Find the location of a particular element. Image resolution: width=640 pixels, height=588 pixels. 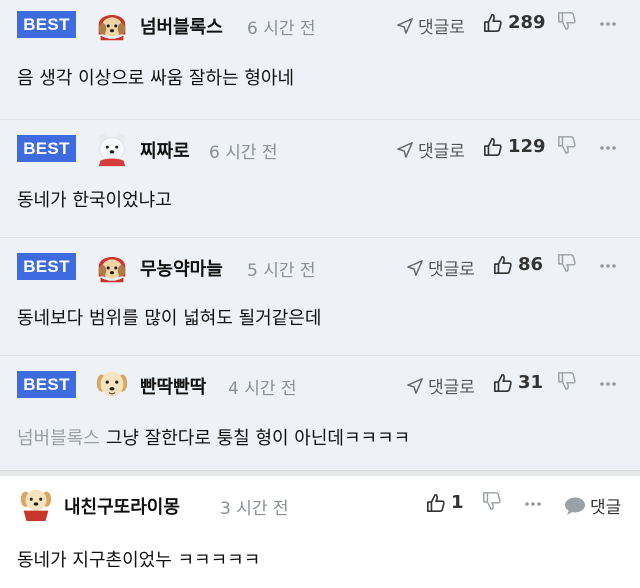

timestamp: 3 시간 전 is located at coordinates (254, 509).